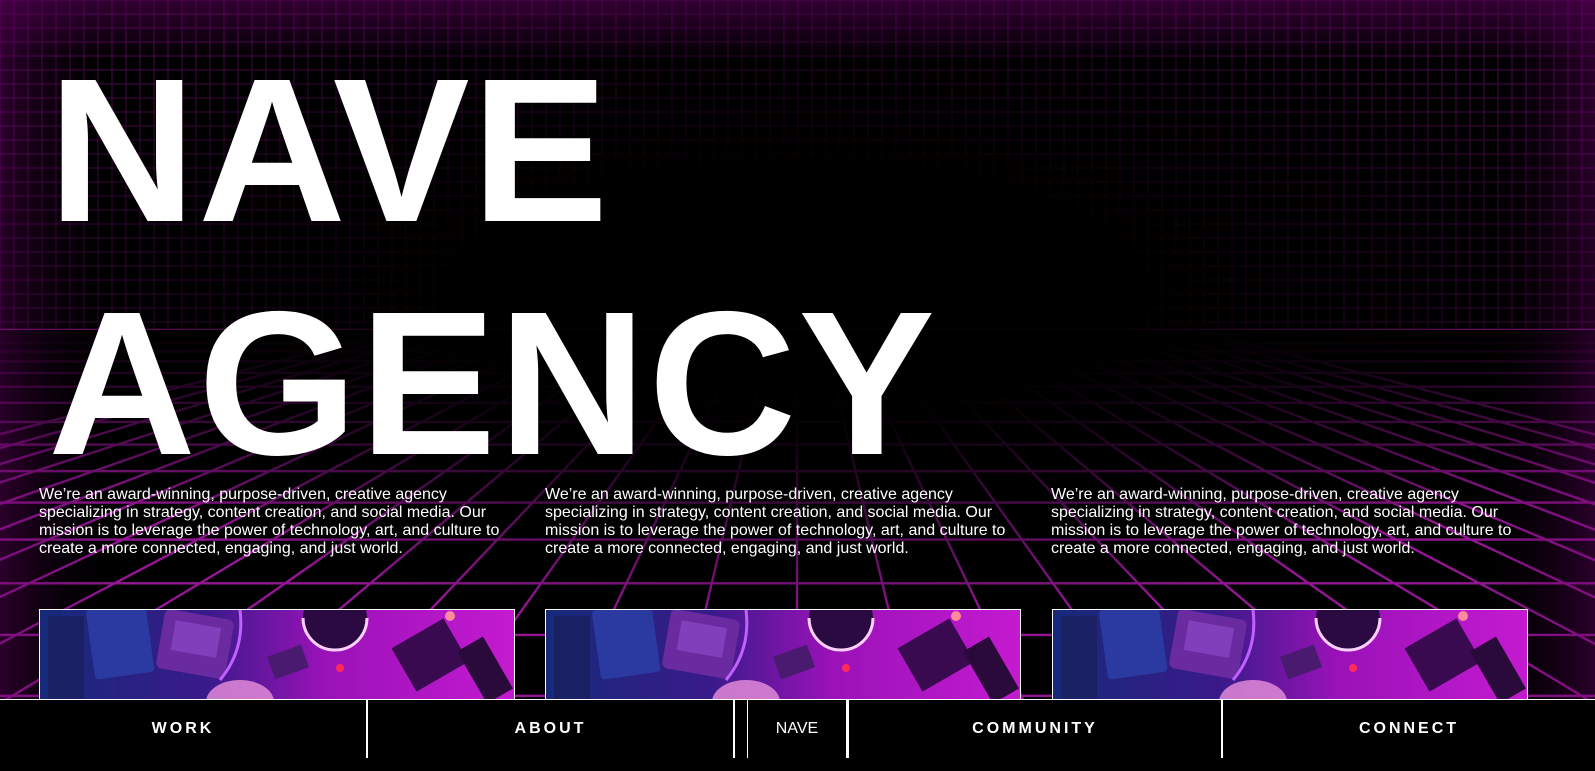 This screenshot has height=771, width=1595. What do you see at coordinates (797, 765) in the screenshot?
I see `bottom-strip` at bounding box center [797, 765].